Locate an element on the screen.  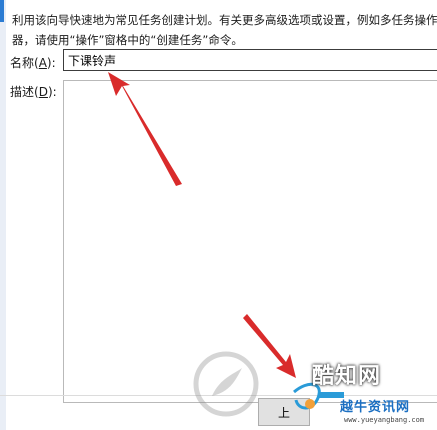
description-line-1: 利用该向导快速地为常见任务创建计划。有关更多高级选项或设置，例如多任务操作 is located at coordinates (224, 20).